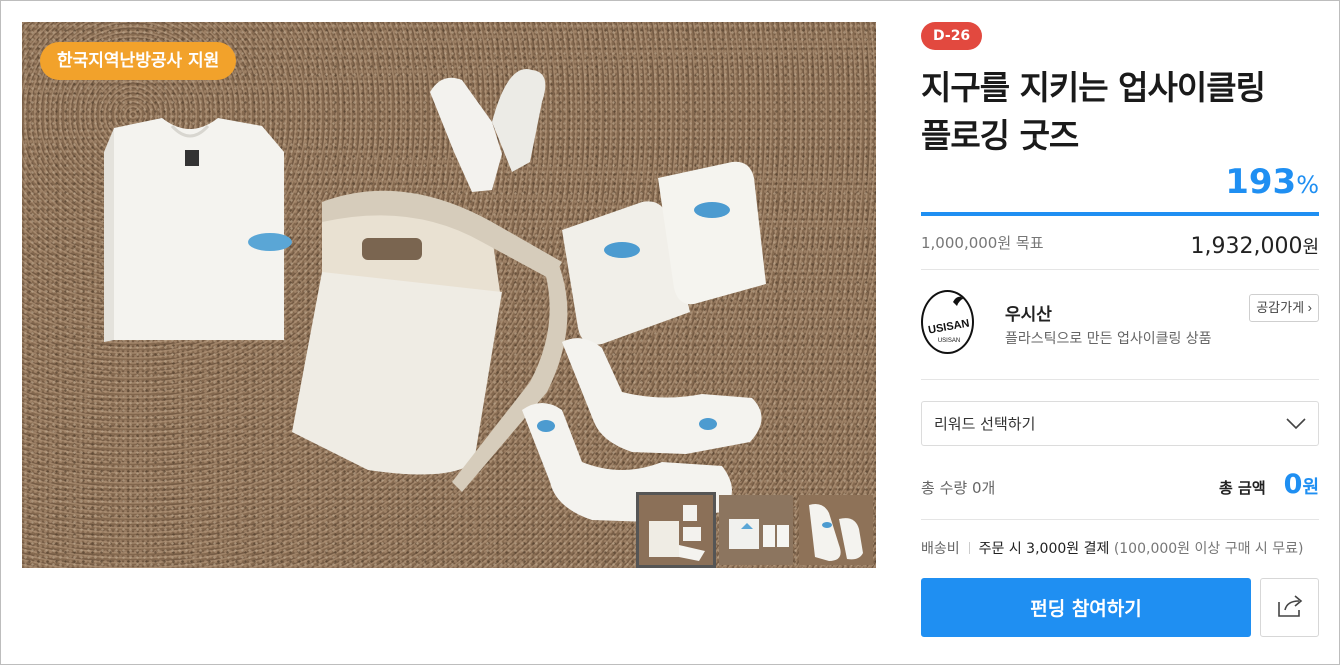  I want to click on share-button, so click(1289, 607).